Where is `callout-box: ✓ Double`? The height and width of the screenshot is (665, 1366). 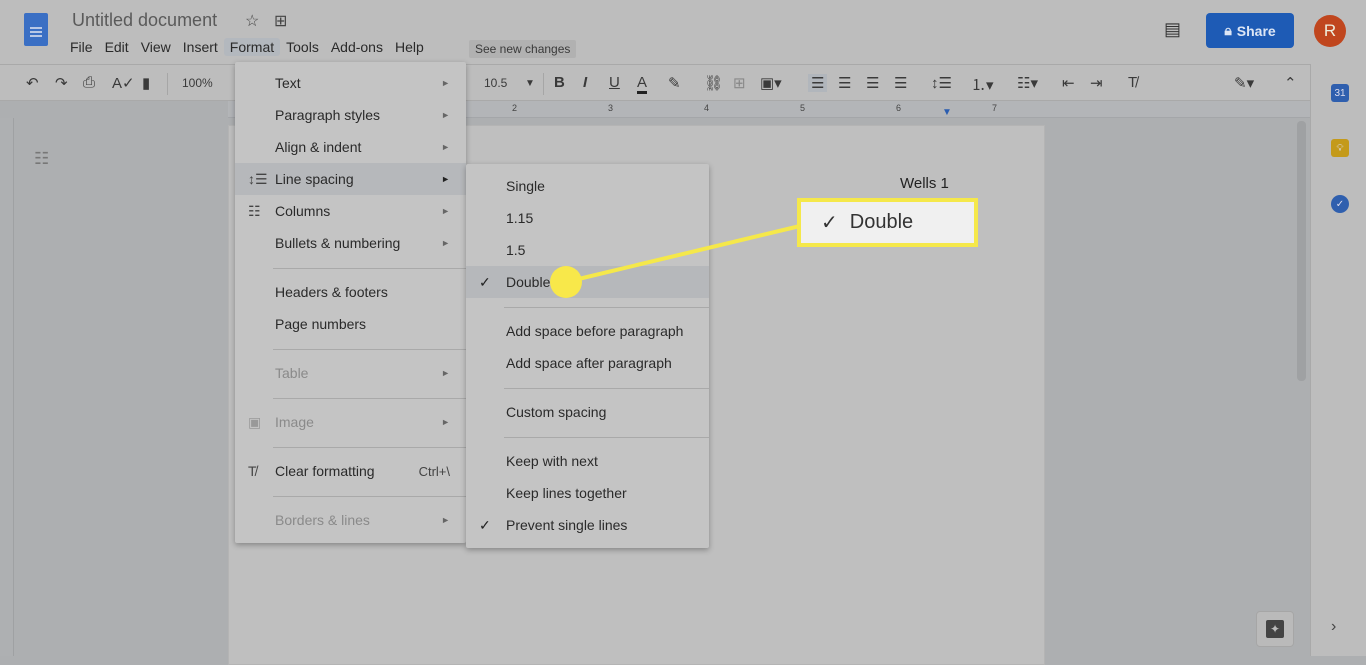 callout-box: ✓ Double is located at coordinates (887, 222).